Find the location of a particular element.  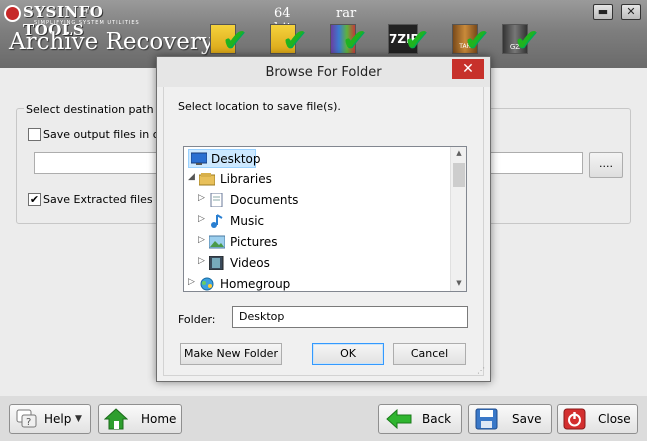

tree-scrollbar: ▲ ▼ is located at coordinates (458, 219).